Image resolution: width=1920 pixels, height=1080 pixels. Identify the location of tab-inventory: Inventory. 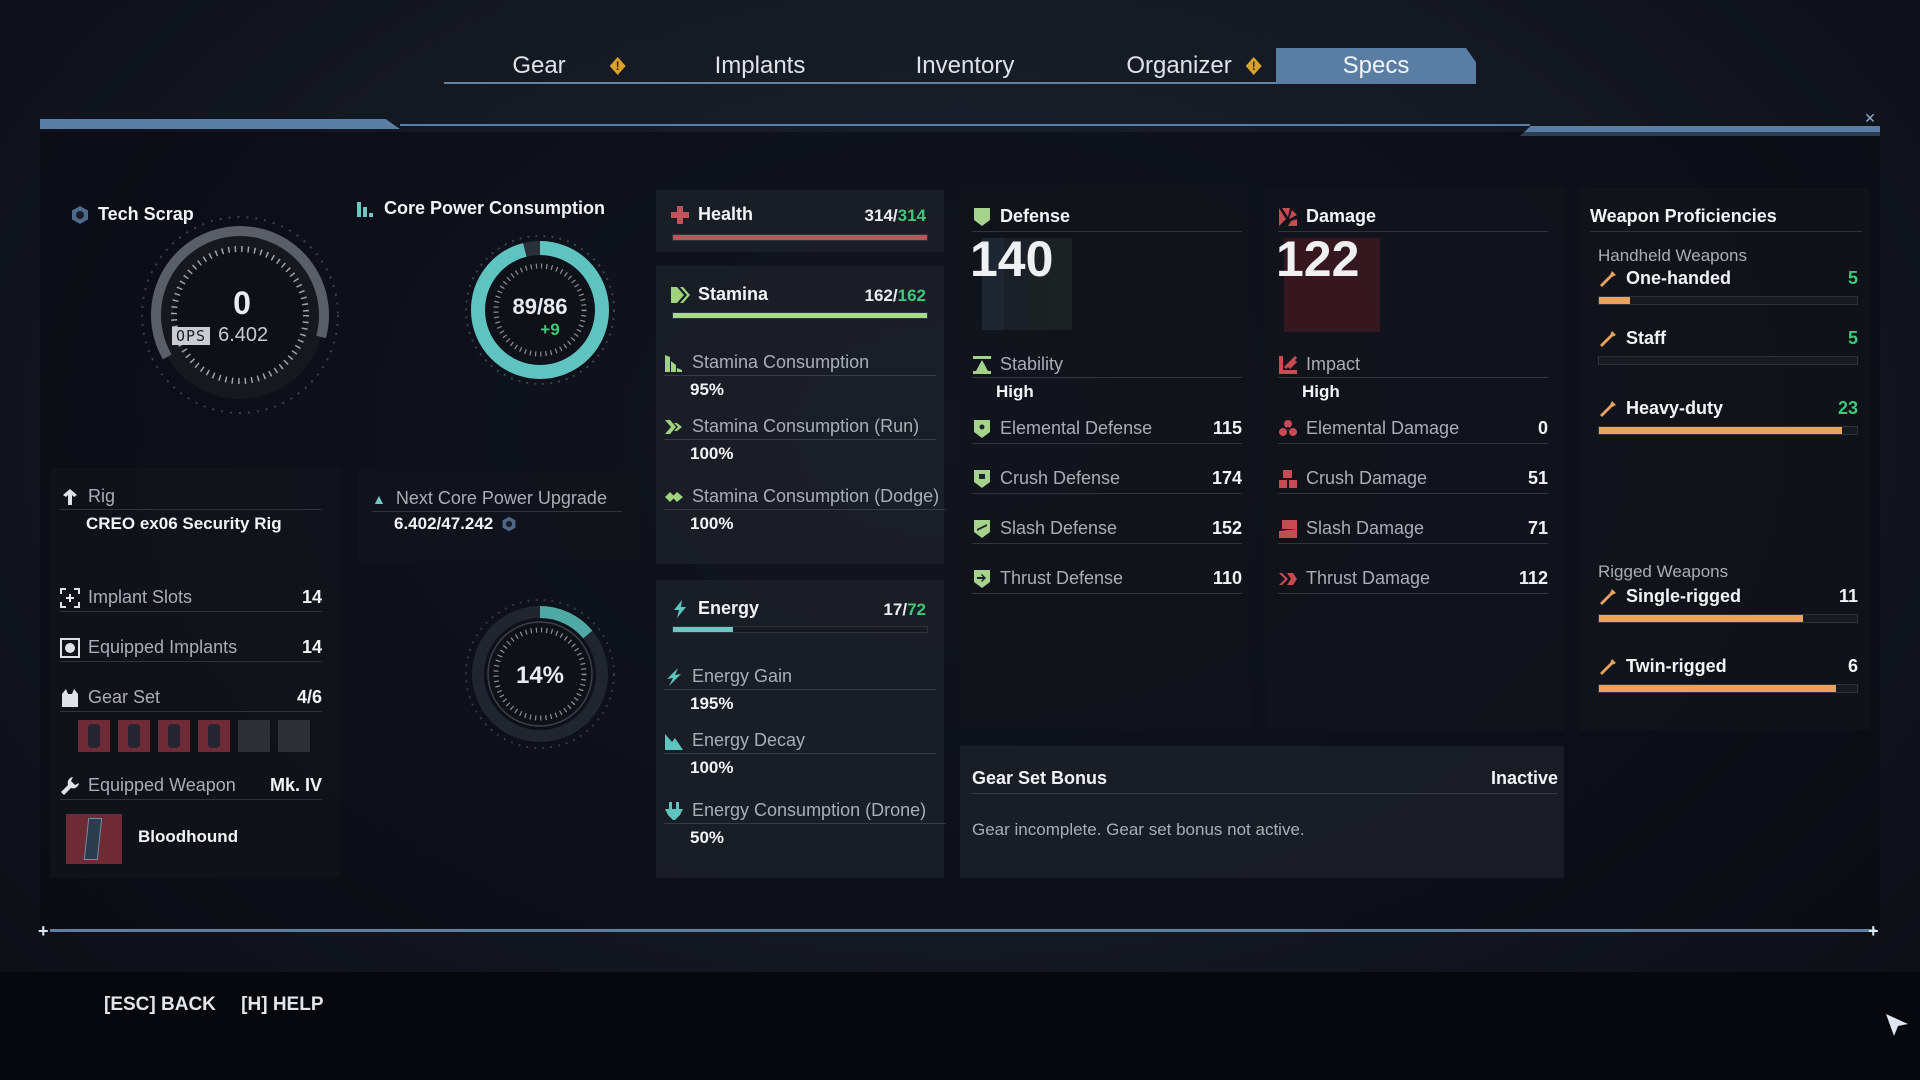
(965, 66).